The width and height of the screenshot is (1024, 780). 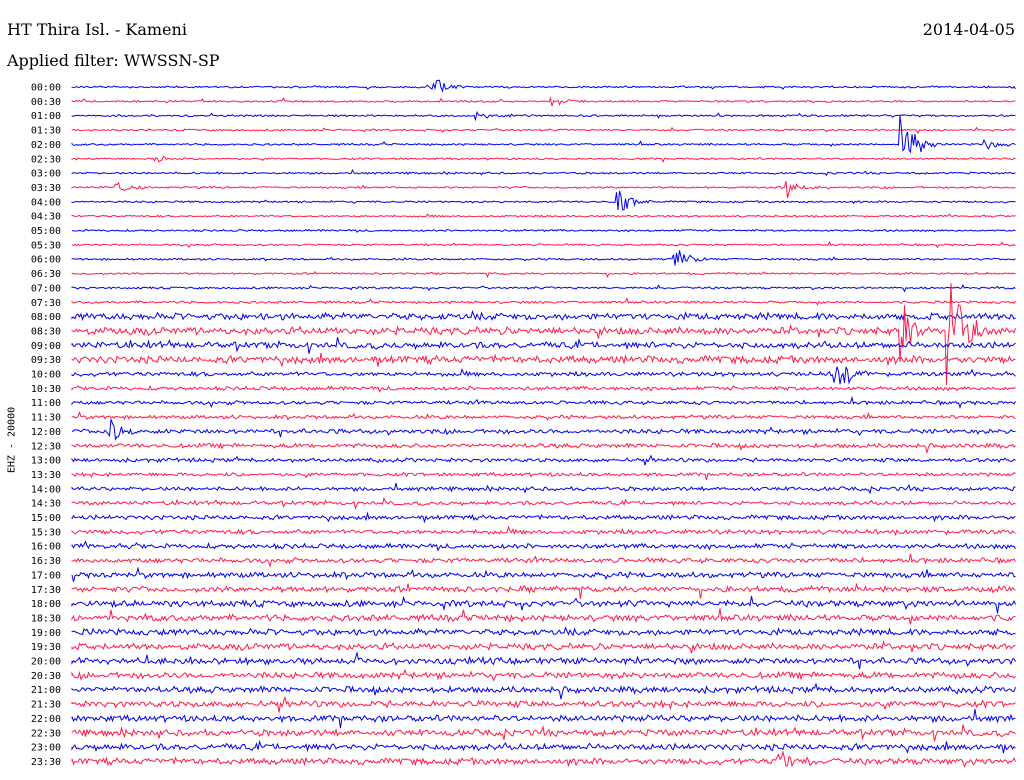 What do you see at coordinates (46, 504) in the screenshot?
I see `row-time-label: 14:30` at bounding box center [46, 504].